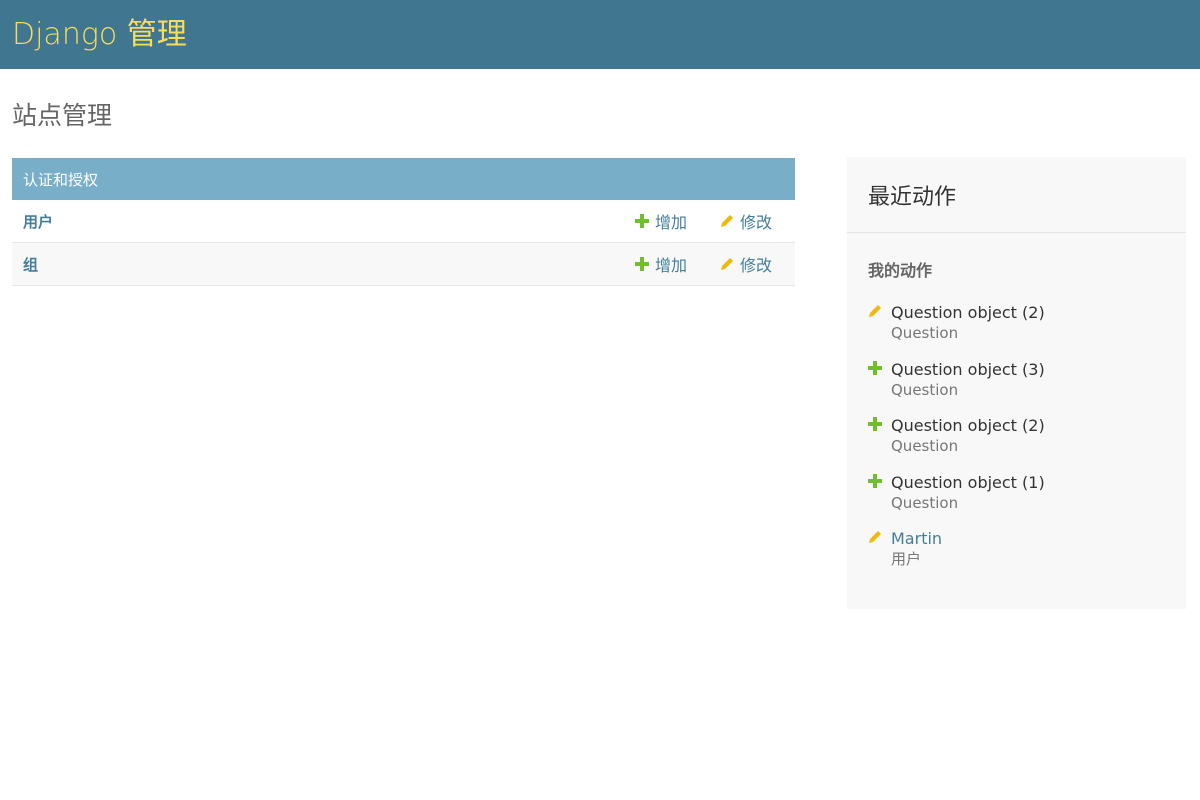 Image resolution: width=1200 pixels, height=800 pixels. I want to click on action-object: Question object (3), so click(968, 369).